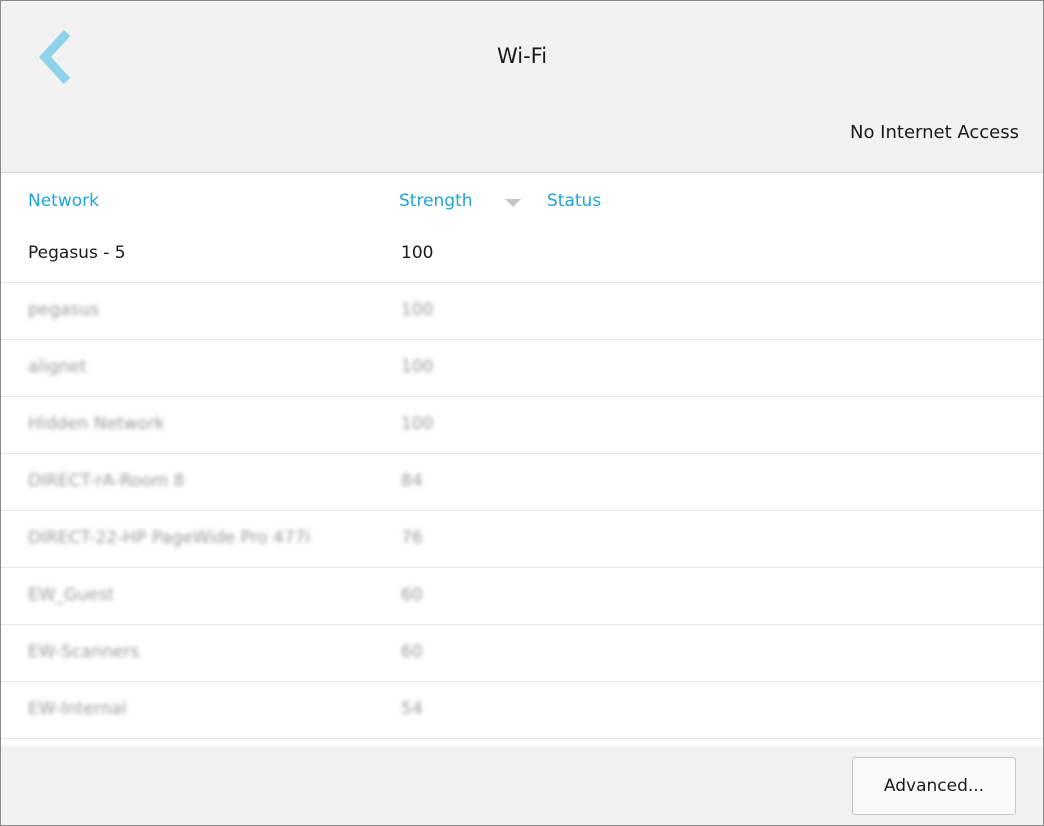 The width and height of the screenshot is (1044, 826). Describe the element at coordinates (63, 310) in the screenshot. I see `network-name: pegasus` at that location.